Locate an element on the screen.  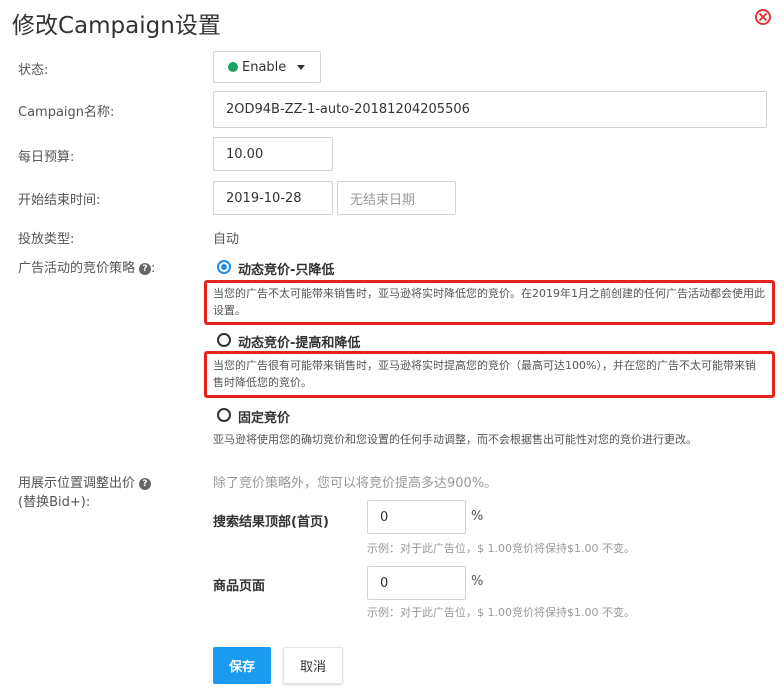
targeting-type-value: 自动 is located at coordinates (226, 239).